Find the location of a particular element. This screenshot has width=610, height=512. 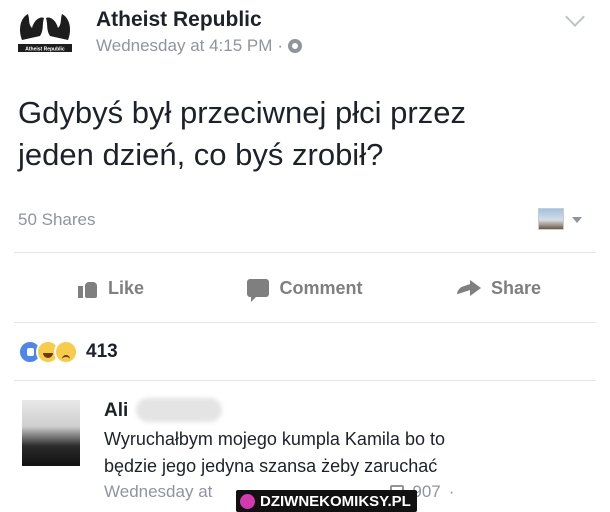

like-button: Like is located at coordinates (111, 288).